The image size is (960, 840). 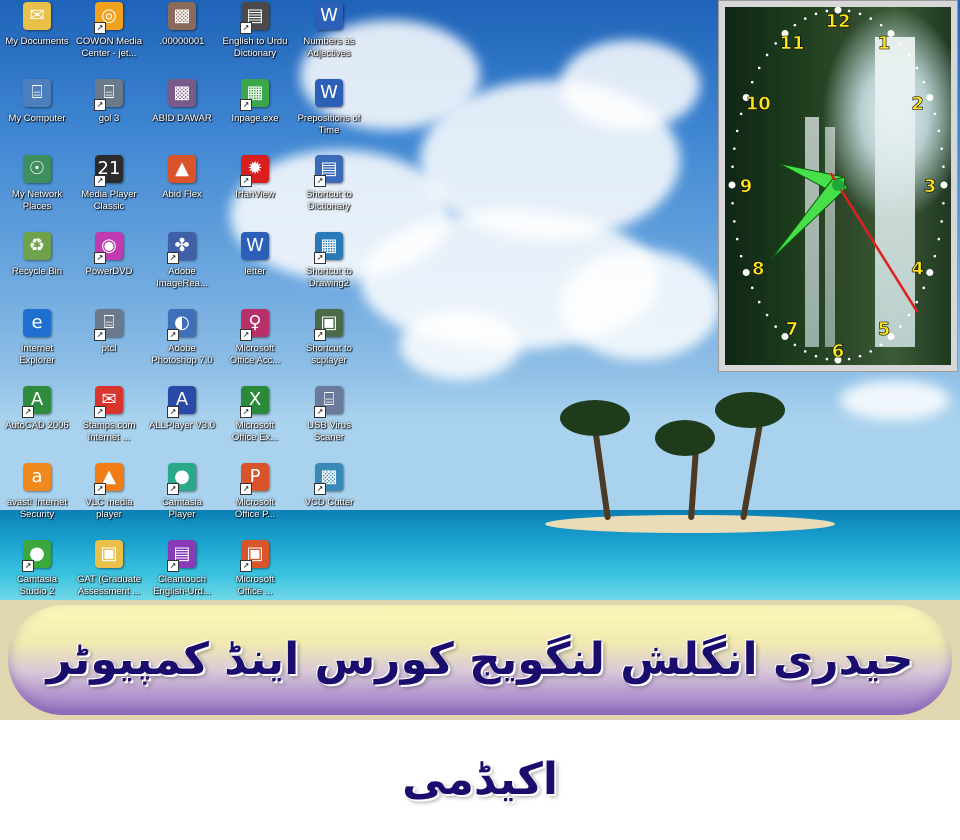 I want to click on clock-numeral: 5, so click(x=884, y=329).